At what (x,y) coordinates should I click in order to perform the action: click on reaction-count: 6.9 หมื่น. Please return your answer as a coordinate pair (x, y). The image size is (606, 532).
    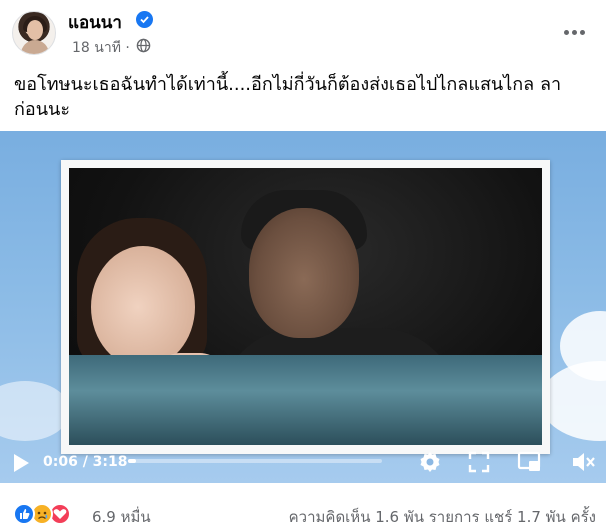
    Looking at the image, I should click on (121, 517).